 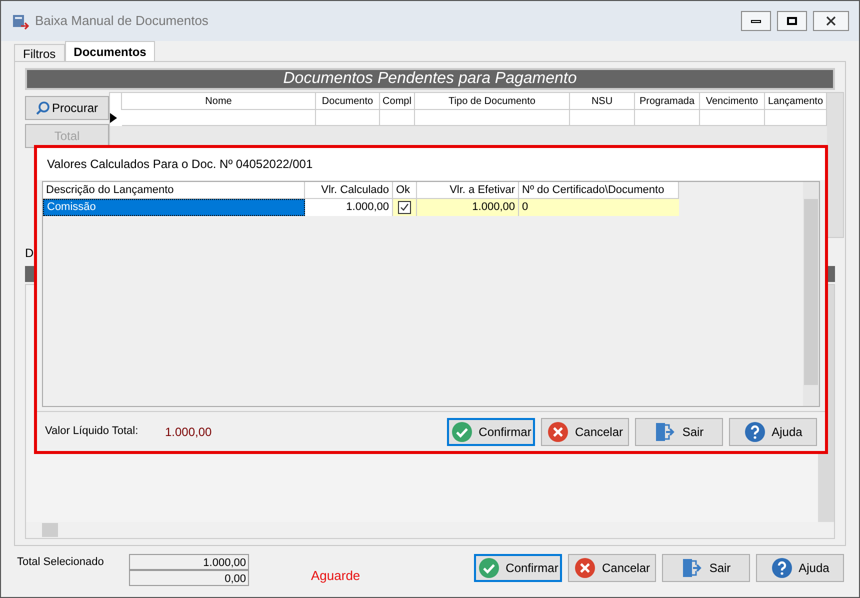 What do you see at coordinates (188, 432) in the screenshot?
I see `net-total-value: 1.000,00` at bounding box center [188, 432].